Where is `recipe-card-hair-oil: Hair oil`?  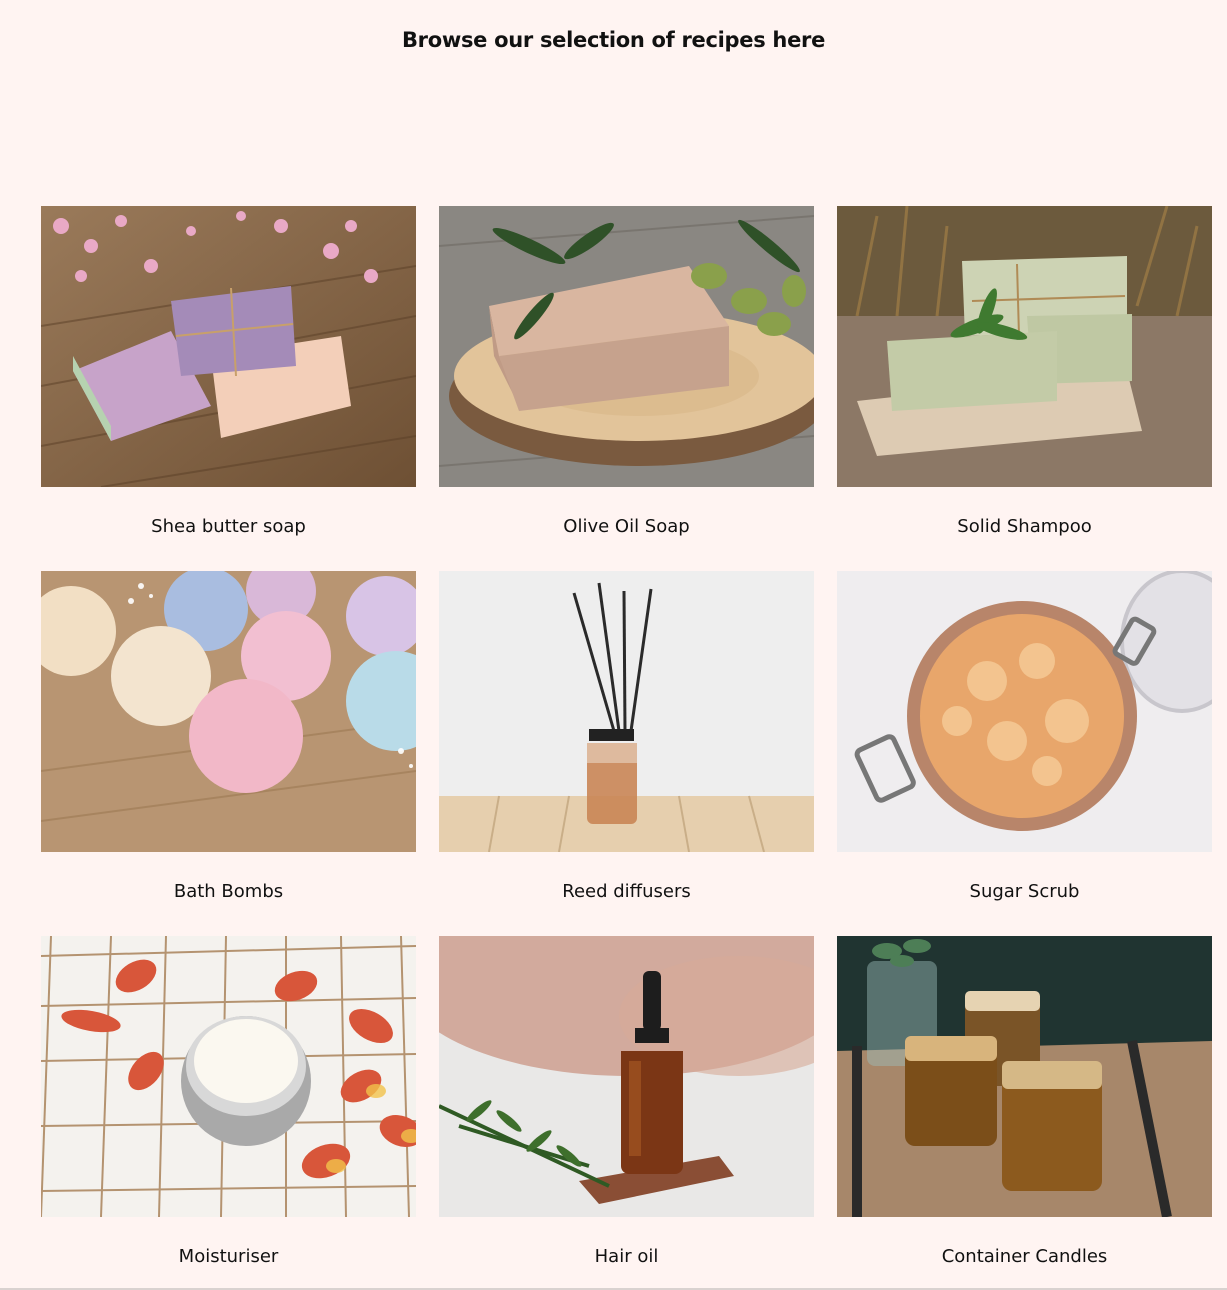 recipe-card-hair-oil: Hair oil is located at coordinates (626, 1113).